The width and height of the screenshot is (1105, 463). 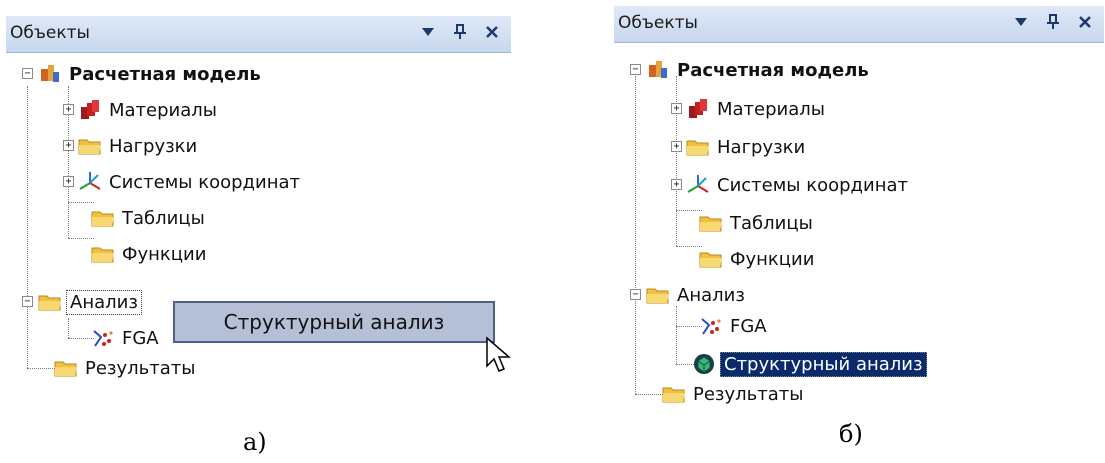 I want to click on drag-item-label: Структурный анализ, so click(x=334, y=322).